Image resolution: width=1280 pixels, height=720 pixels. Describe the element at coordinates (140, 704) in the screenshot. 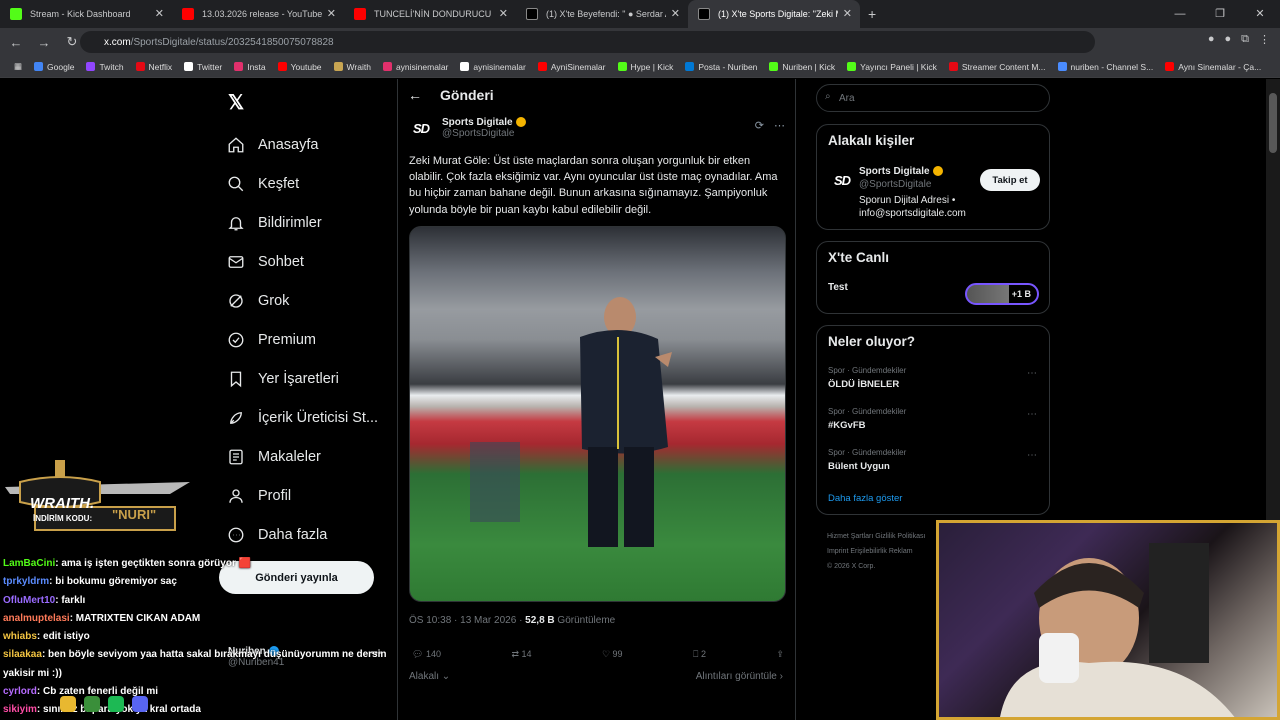

I see `discord-icon` at that location.